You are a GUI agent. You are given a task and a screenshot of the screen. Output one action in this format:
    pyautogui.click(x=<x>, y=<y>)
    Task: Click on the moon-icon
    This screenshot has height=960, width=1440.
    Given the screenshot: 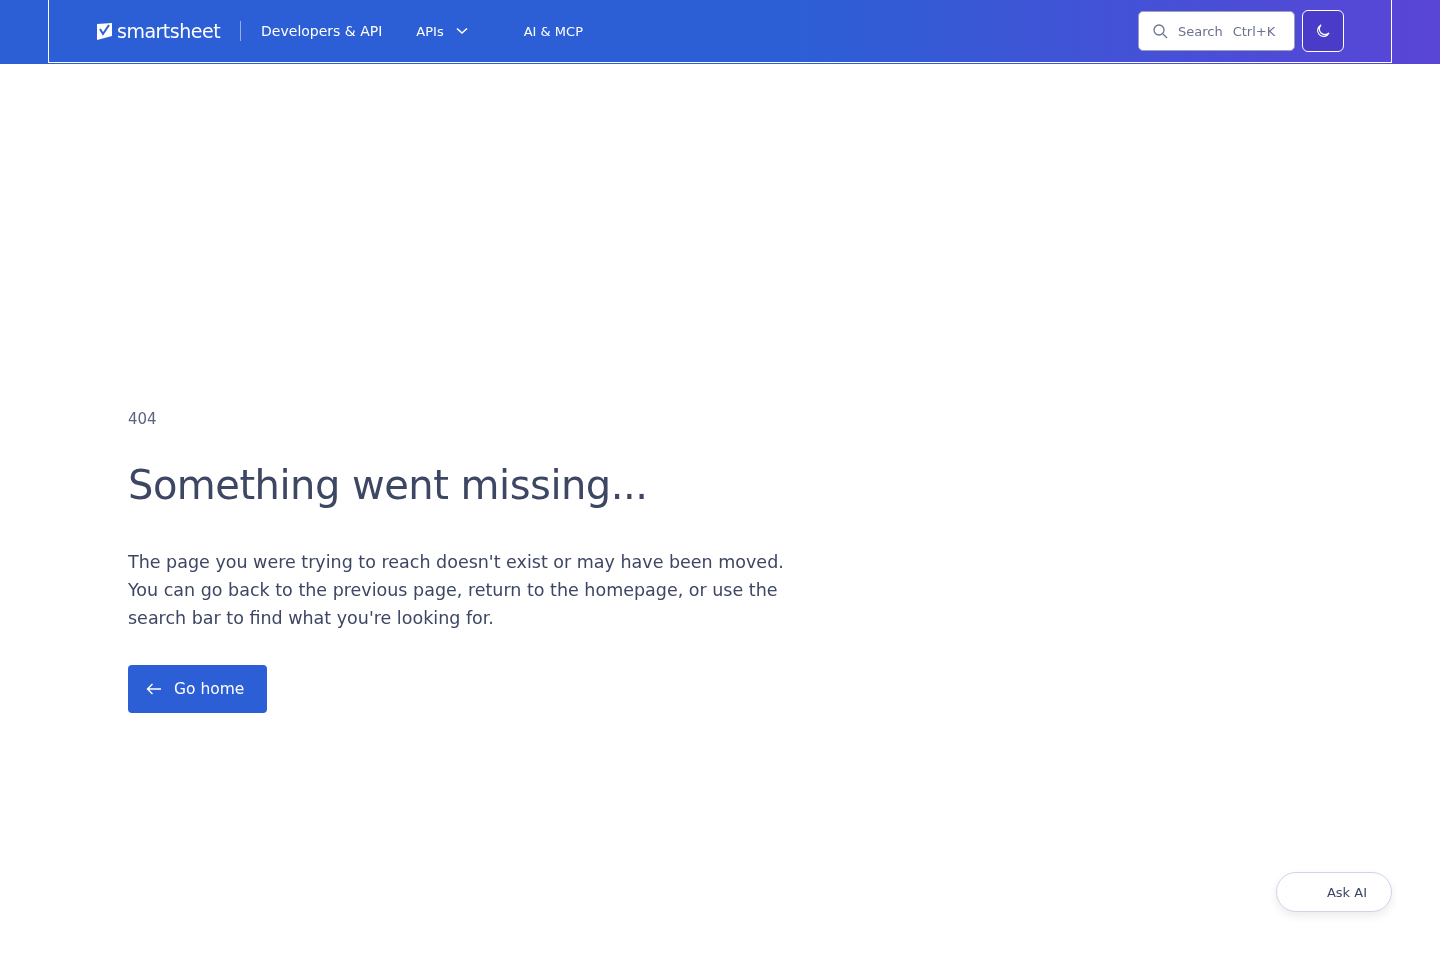 What is the action you would take?
    pyautogui.click(x=1323, y=31)
    